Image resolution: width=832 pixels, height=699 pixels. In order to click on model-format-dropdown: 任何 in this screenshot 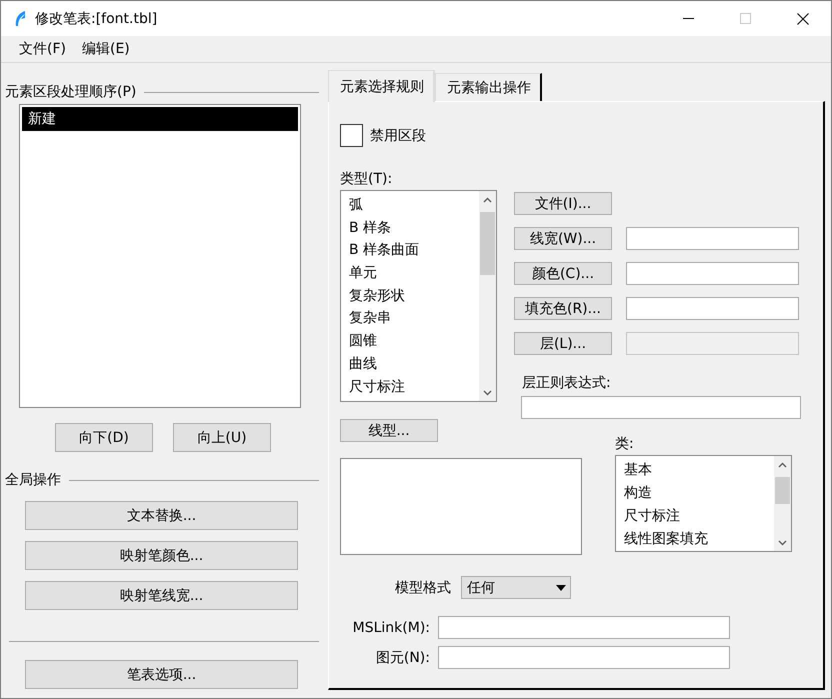, I will do `click(516, 587)`.